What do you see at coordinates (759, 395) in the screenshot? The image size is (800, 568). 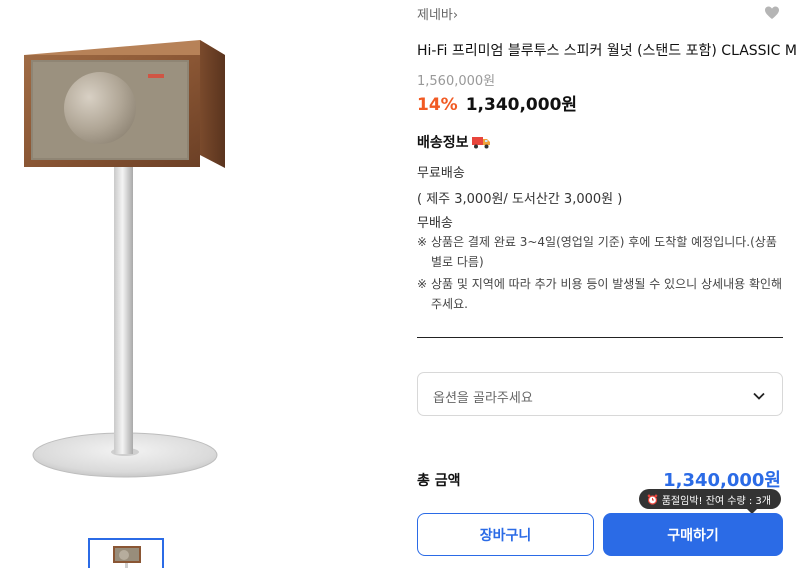 I see `chevron-down-icon` at bounding box center [759, 395].